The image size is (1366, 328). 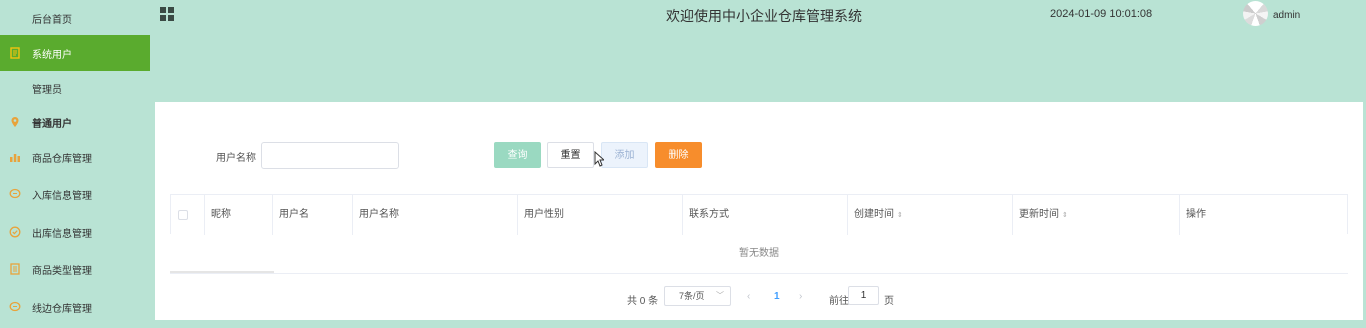 I want to click on page-size-value: 7条/页, so click(x=692, y=296).